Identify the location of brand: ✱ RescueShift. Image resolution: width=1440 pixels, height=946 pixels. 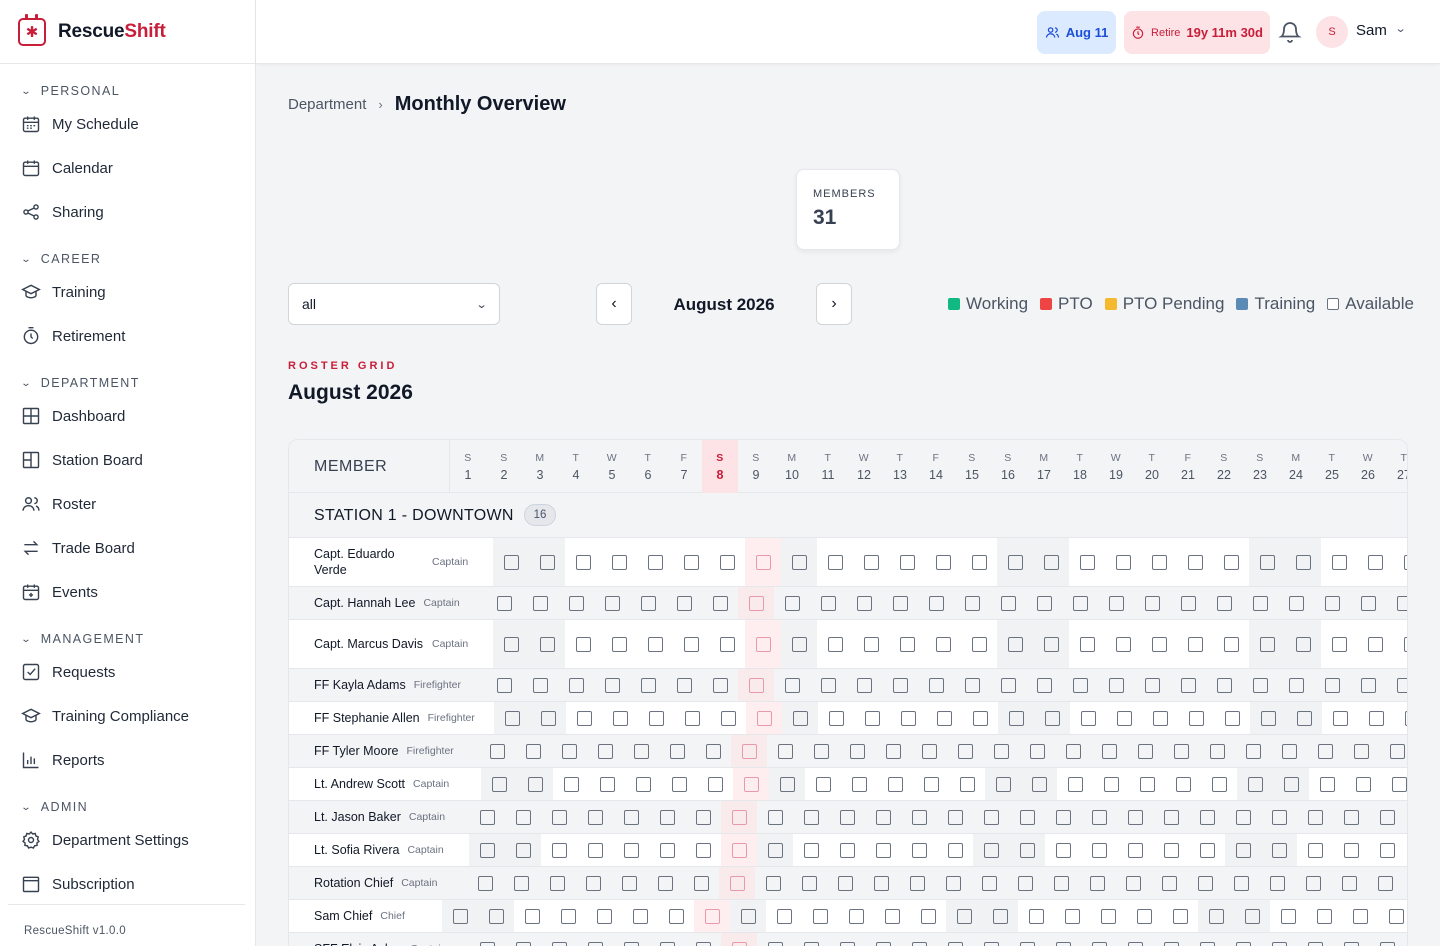
(127, 32).